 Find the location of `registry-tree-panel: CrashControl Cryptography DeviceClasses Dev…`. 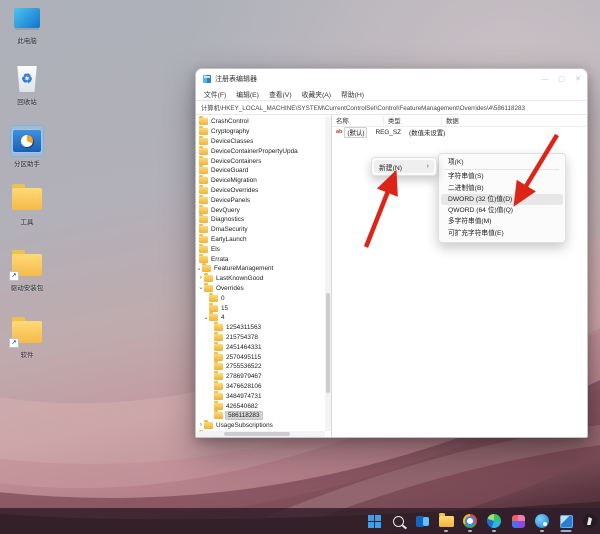

registry-tree-panel: CrashControl Cryptography DeviceClasses Dev… is located at coordinates (264, 276).